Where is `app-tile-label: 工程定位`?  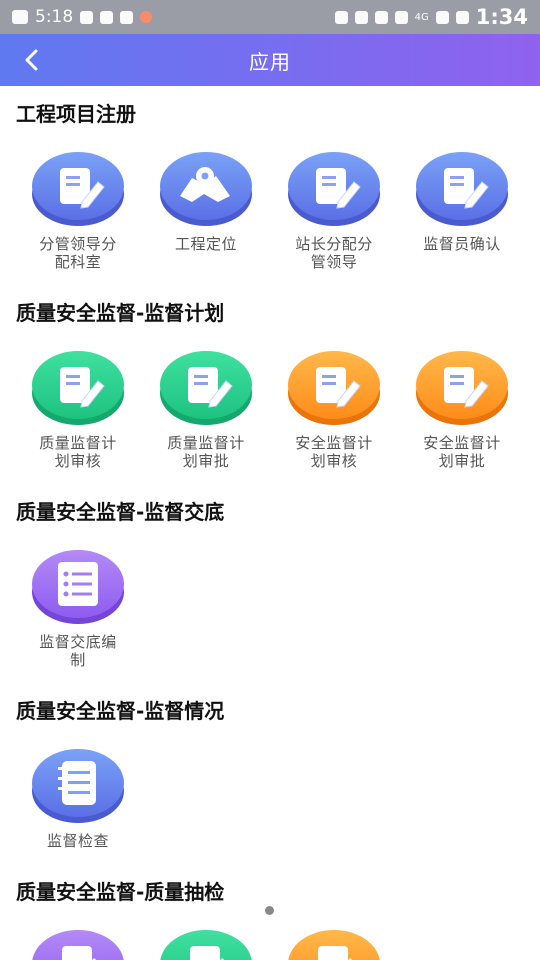 app-tile-label: 工程定位 is located at coordinates (205, 244).